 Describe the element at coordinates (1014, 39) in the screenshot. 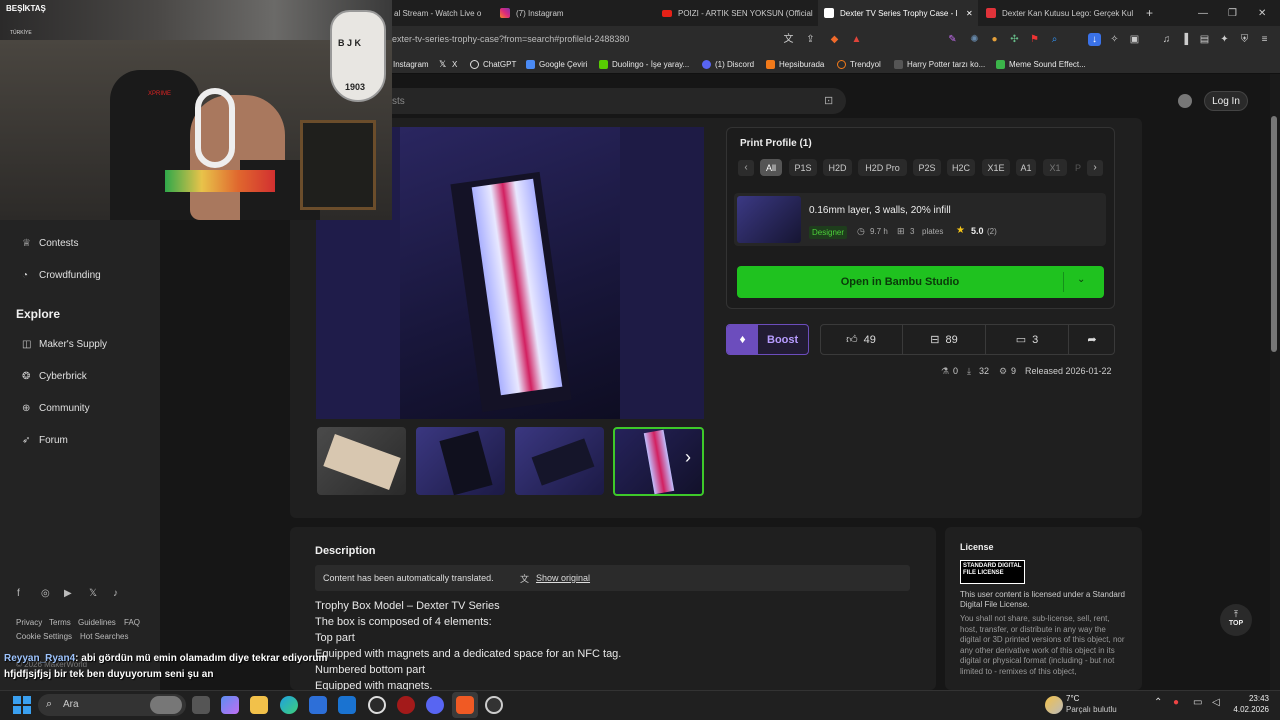

I see `extension-icon: ✣` at that location.